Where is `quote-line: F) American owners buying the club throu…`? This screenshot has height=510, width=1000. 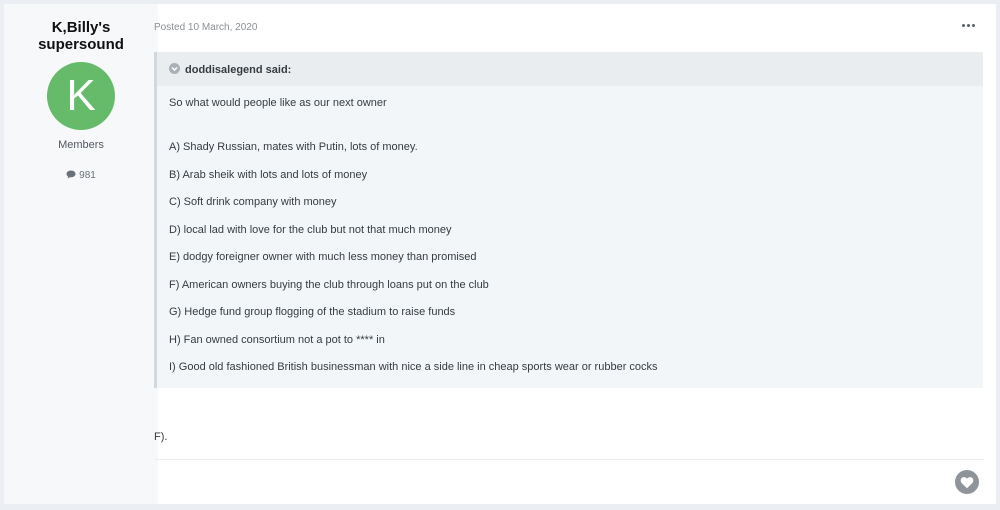
quote-line: F) American owners buying the club throu… is located at coordinates (329, 285).